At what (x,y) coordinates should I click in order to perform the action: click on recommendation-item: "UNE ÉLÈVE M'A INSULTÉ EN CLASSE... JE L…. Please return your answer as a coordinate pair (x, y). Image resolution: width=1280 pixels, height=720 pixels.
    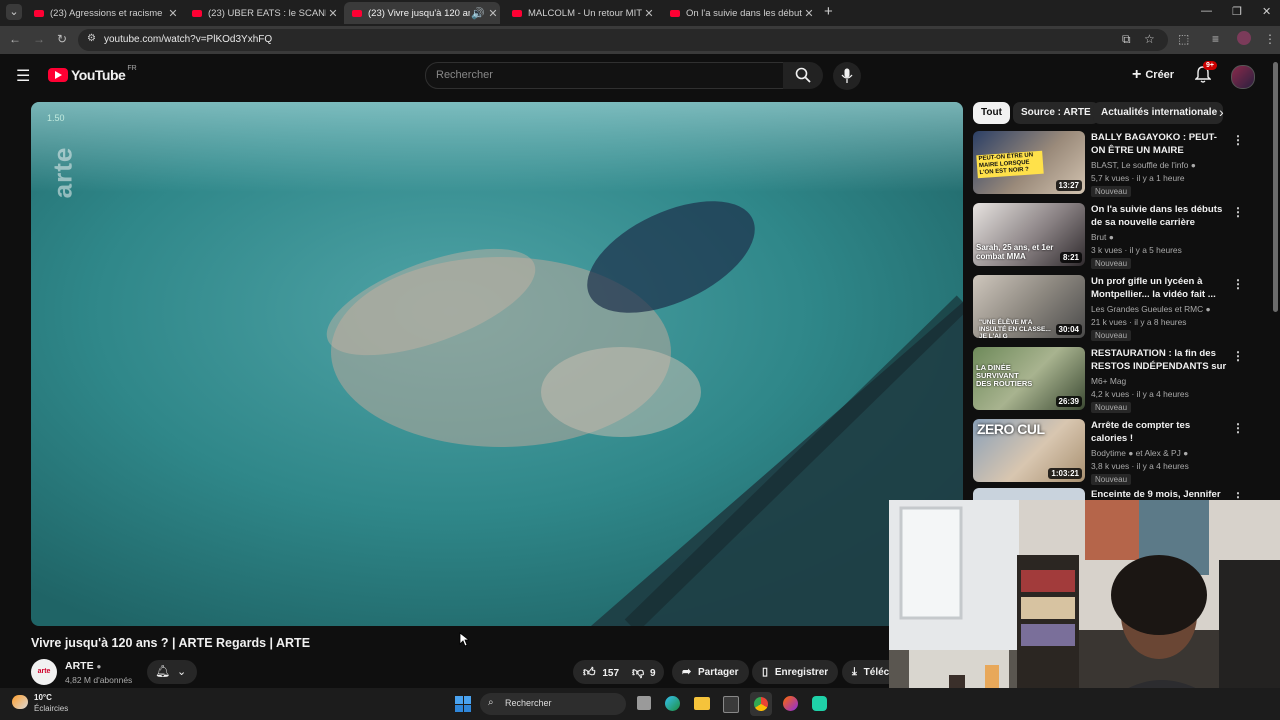
    Looking at the image, I should click on (1108, 309).